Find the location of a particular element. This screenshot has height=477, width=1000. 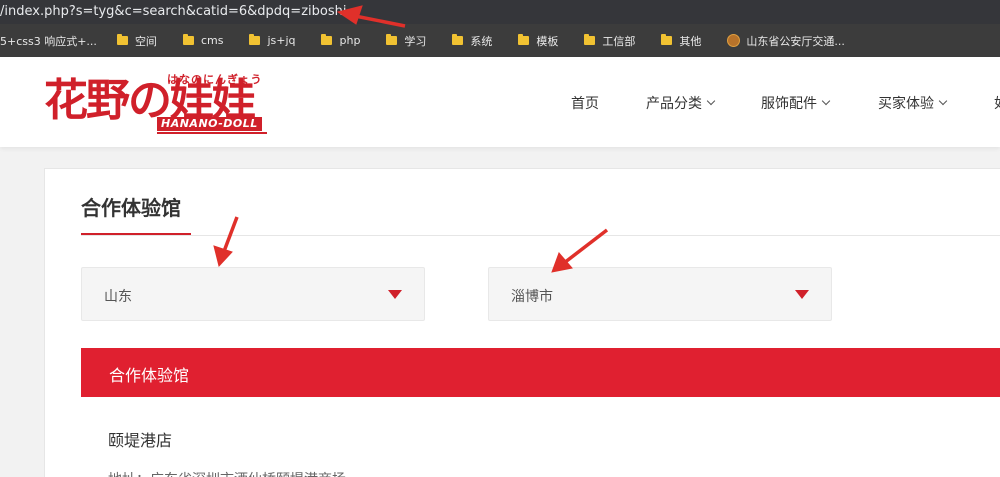

nav-label: 如 is located at coordinates (997, 103).